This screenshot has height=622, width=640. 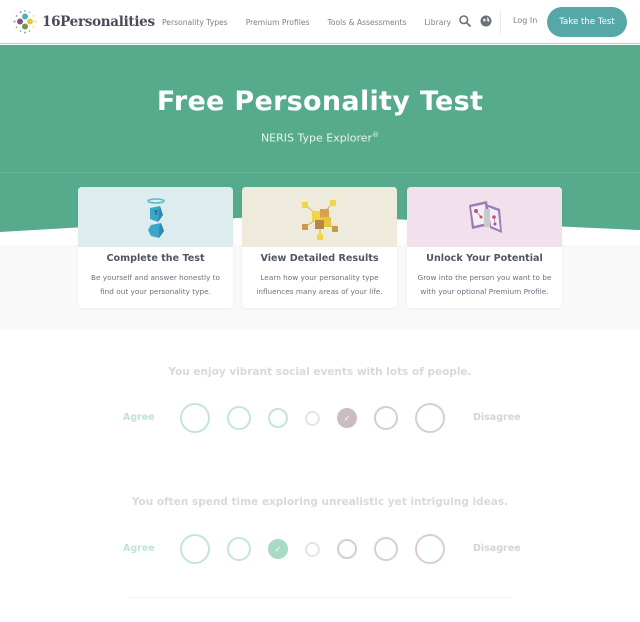 What do you see at coordinates (155, 258) in the screenshot?
I see `card-title: Complete the Test` at bounding box center [155, 258].